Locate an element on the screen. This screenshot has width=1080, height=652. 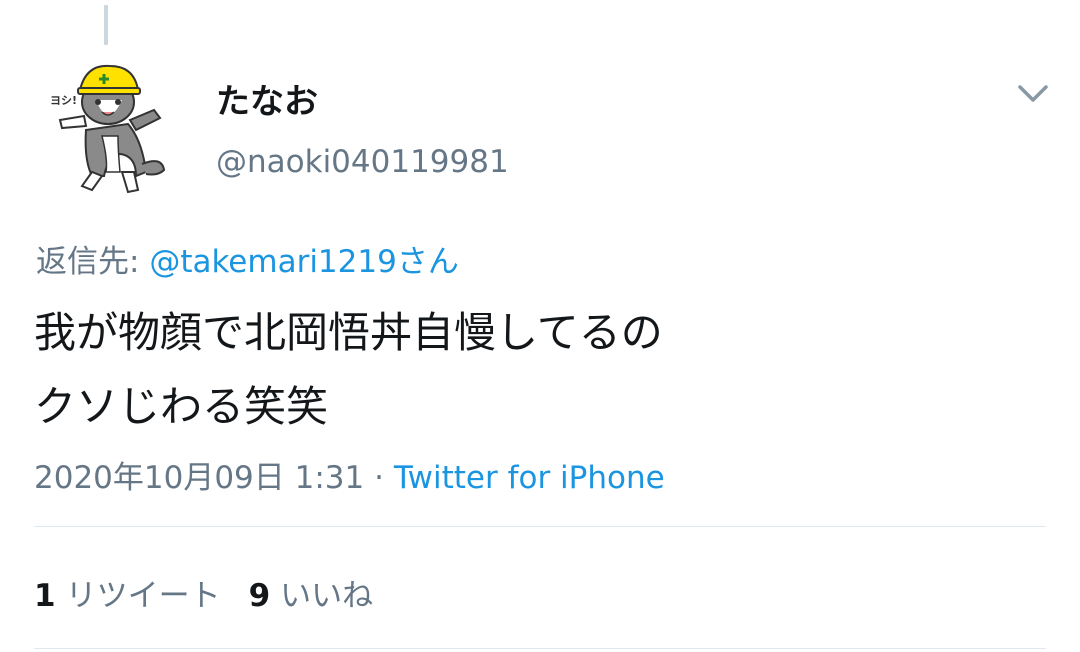
reply-mention-link: @takemari1219さん is located at coordinates (304, 262).